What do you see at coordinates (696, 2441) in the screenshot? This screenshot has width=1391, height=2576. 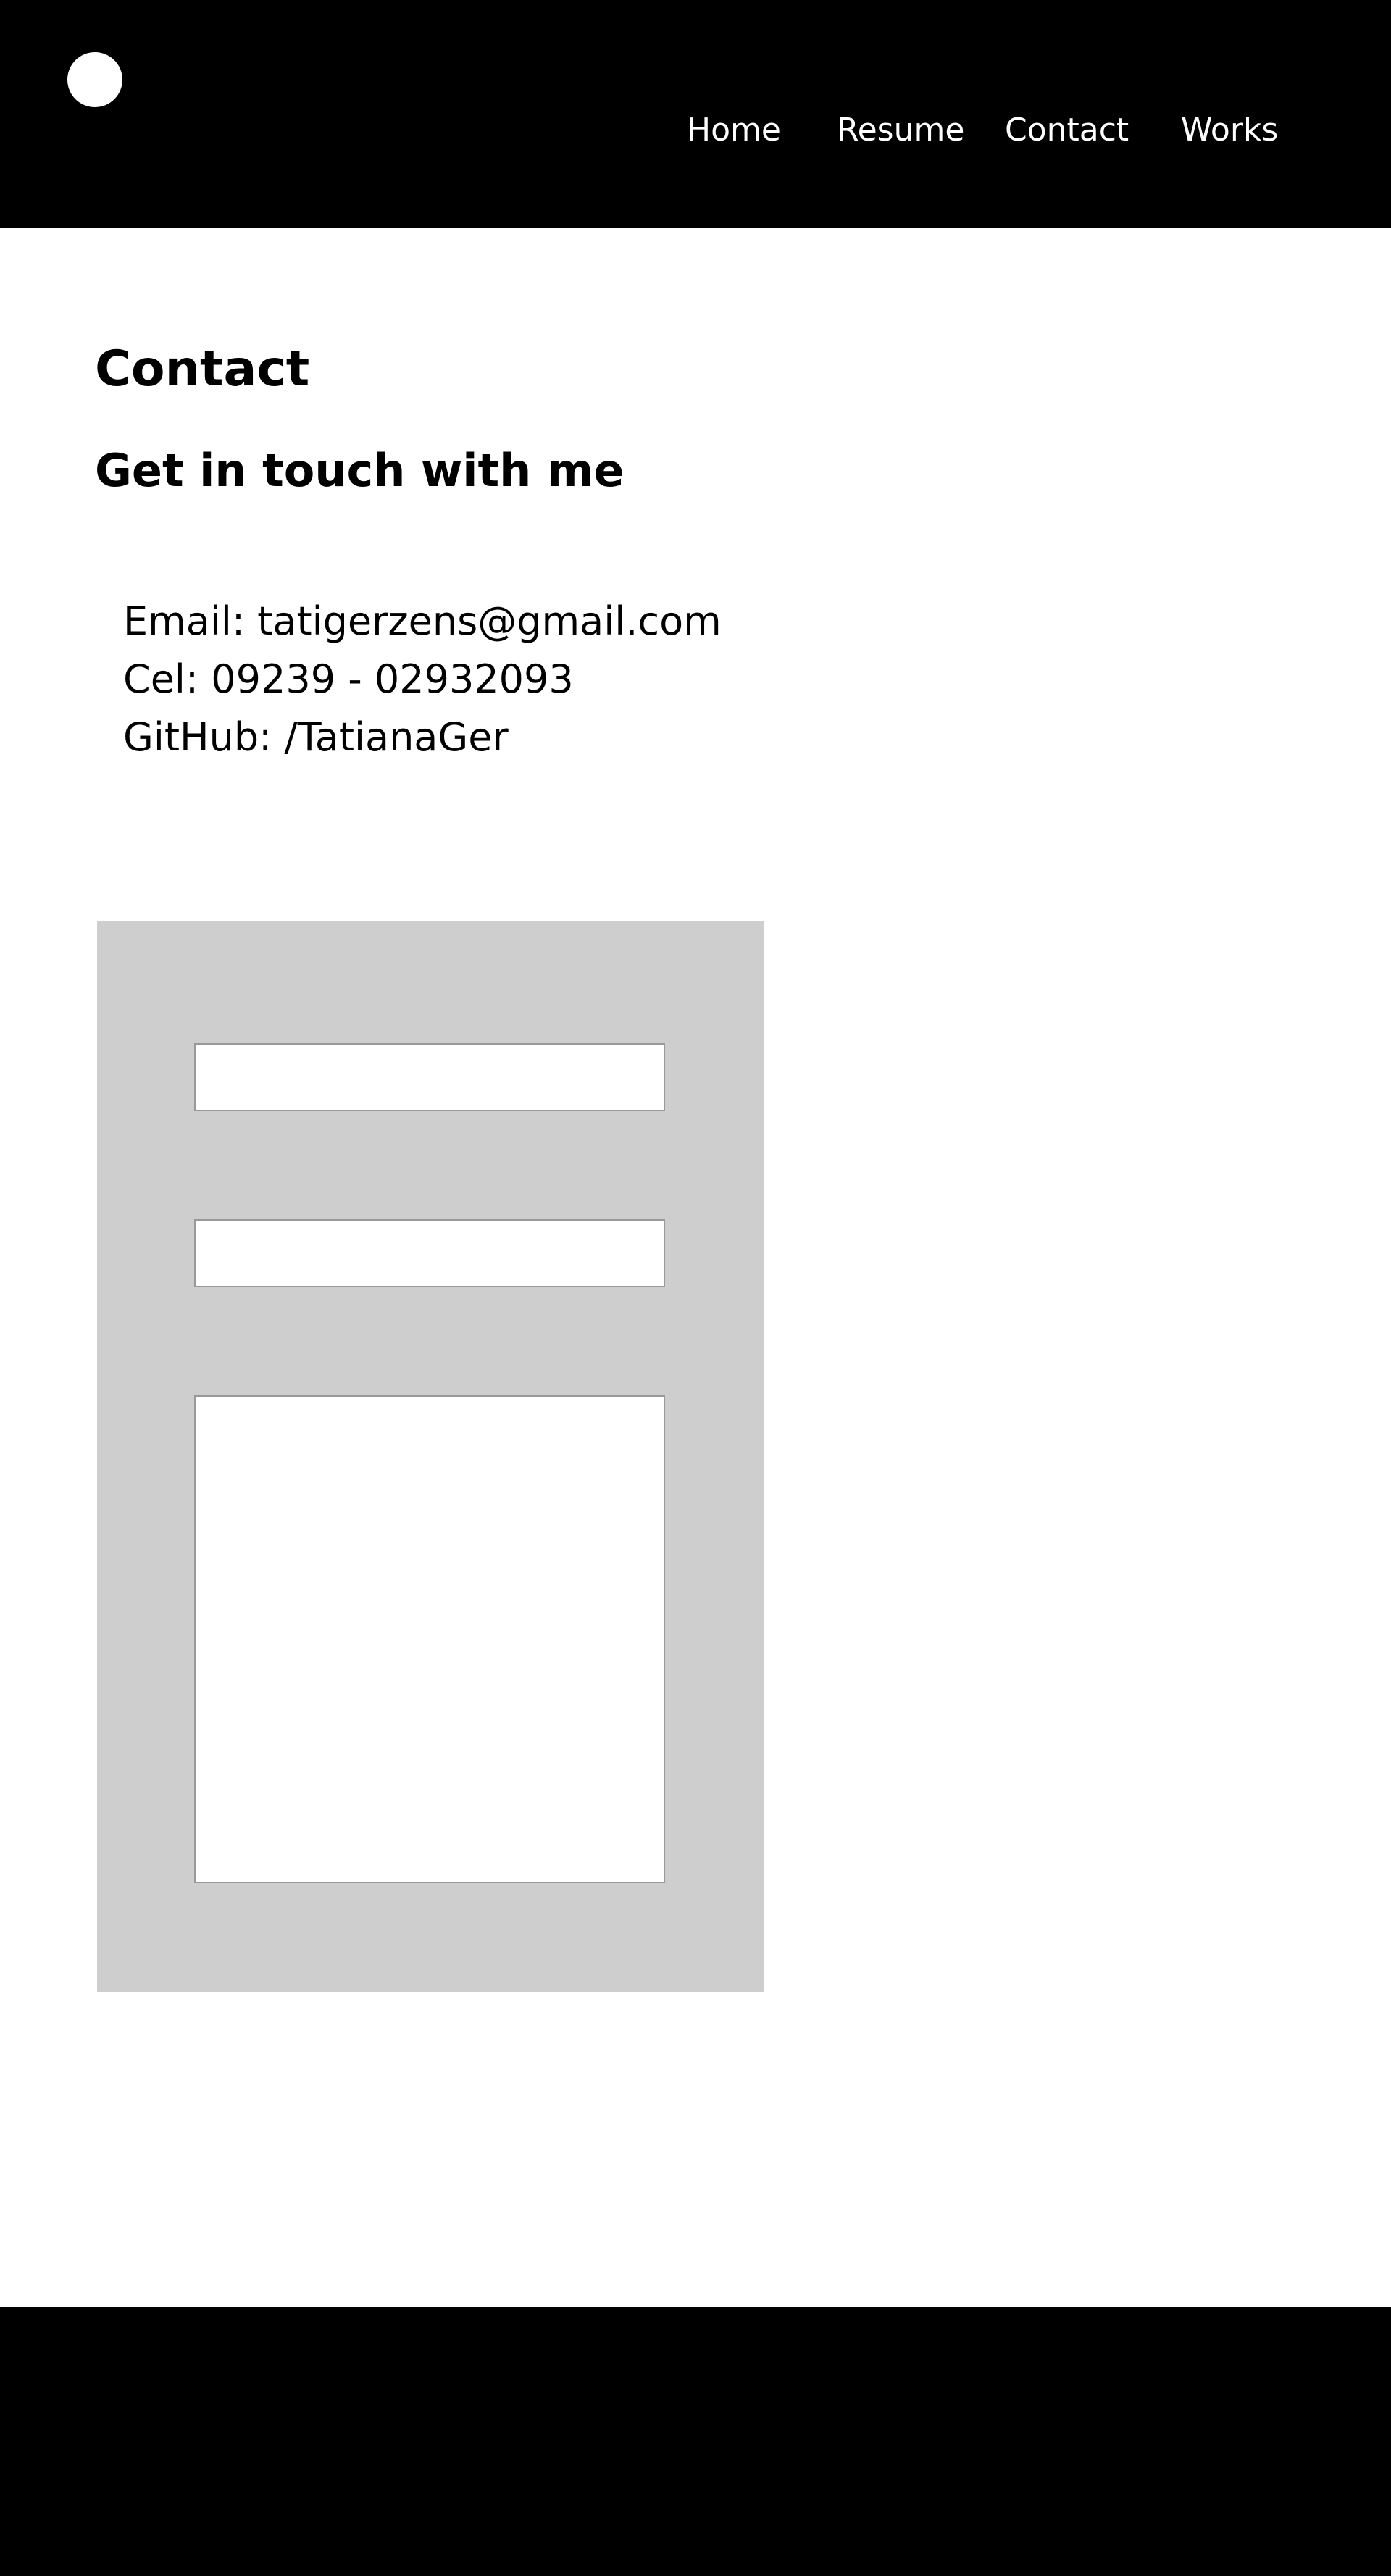 I see `site-footer` at bounding box center [696, 2441].